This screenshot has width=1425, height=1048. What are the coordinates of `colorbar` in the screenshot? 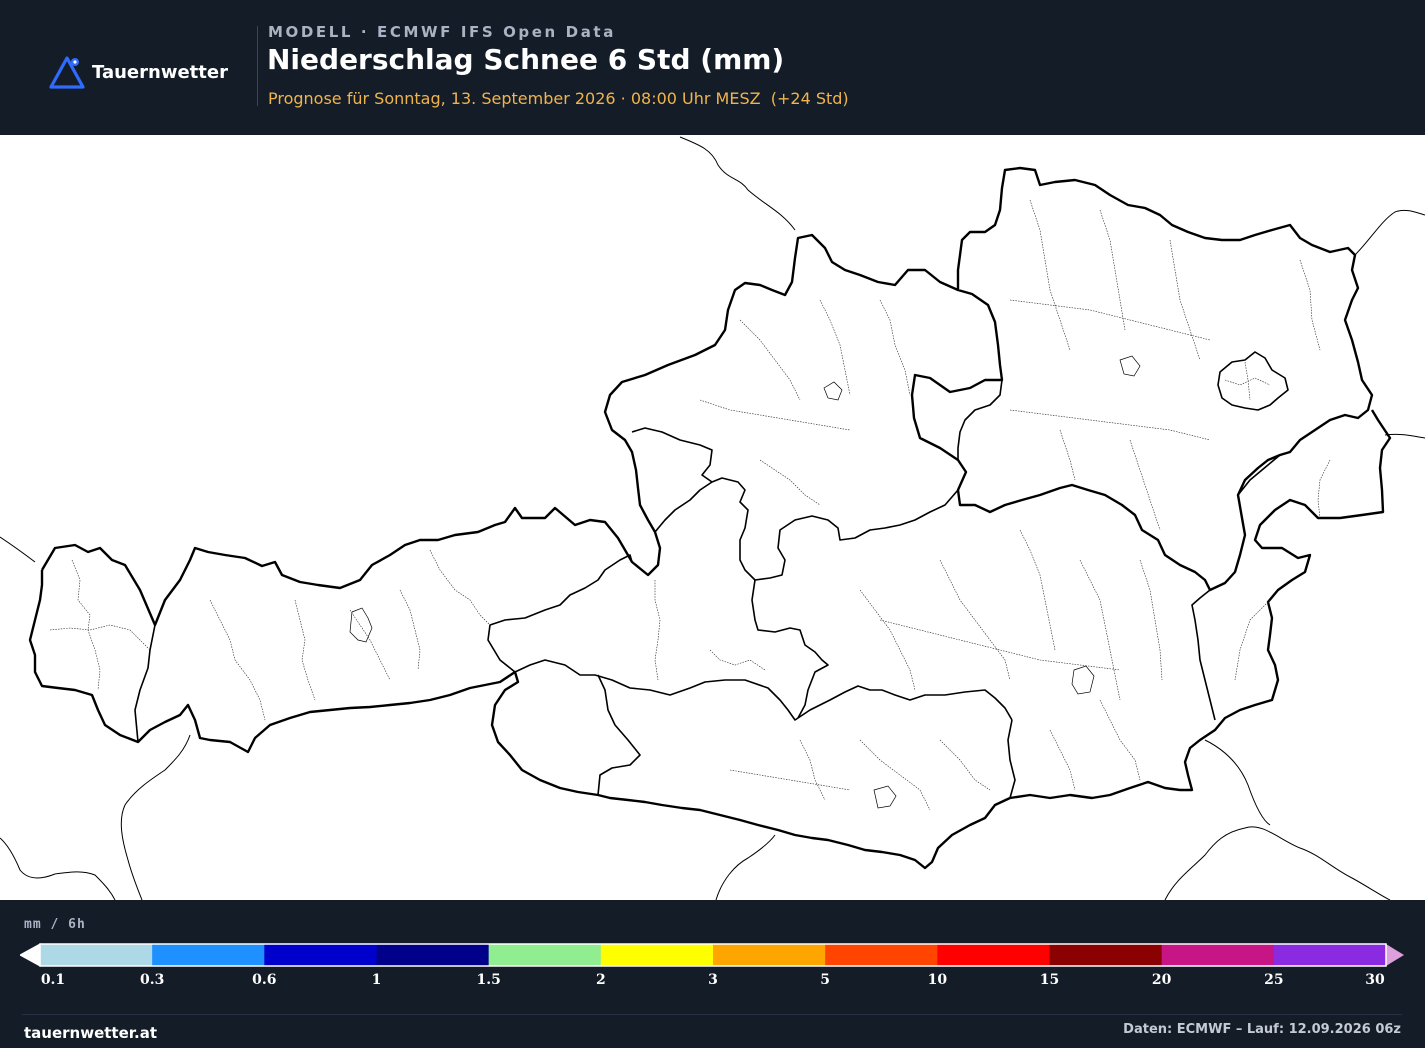 It's located at (712, 955).